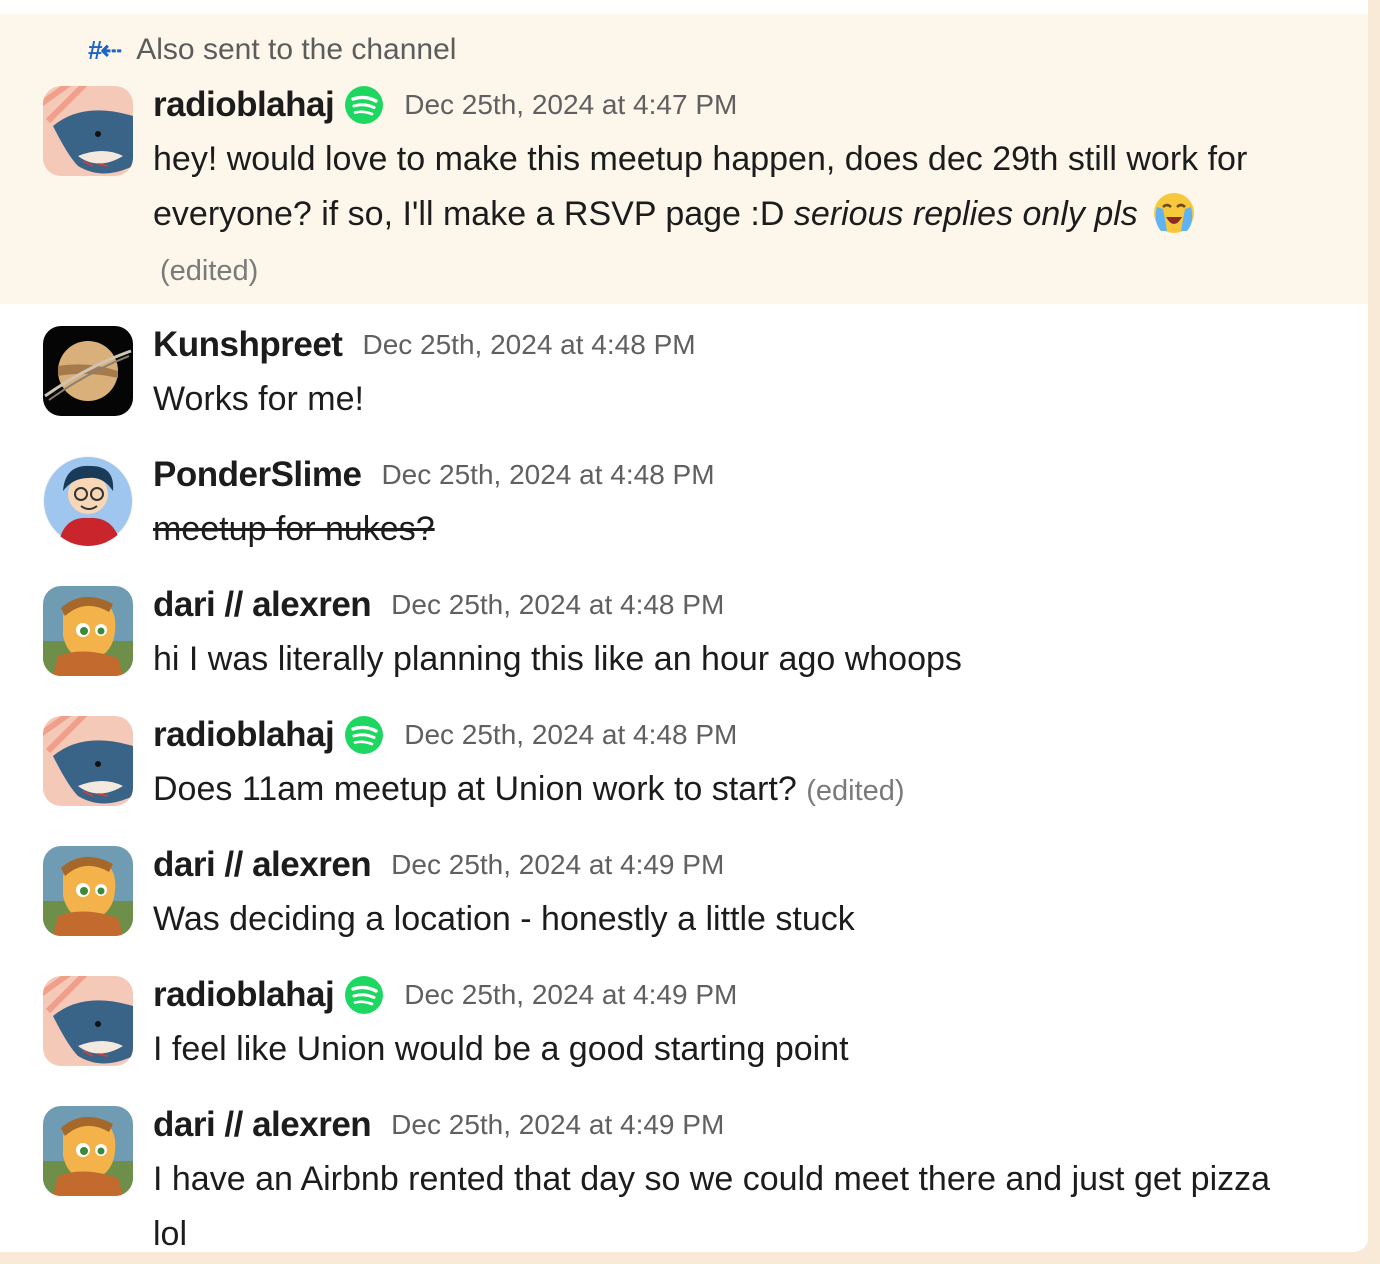 Image resolution: width=1380 pixels, height=1264 pixels. I want to click on also-sent-notice: #⇠ Also sent to the channel, so click(272, 50).